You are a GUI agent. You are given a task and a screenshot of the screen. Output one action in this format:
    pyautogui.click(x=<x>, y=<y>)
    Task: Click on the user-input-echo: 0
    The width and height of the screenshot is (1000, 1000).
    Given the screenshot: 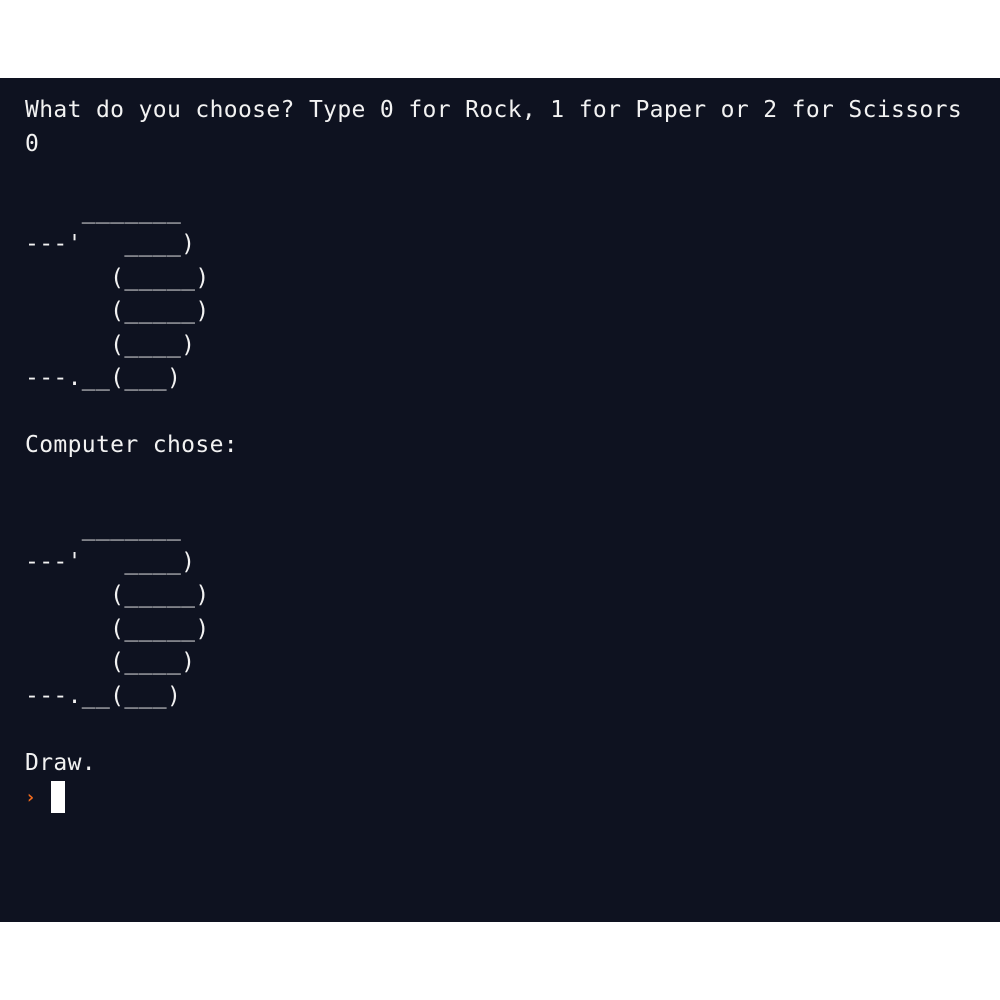 What is the action you would take?
    pyautogui.click(x=32, y=143)
    